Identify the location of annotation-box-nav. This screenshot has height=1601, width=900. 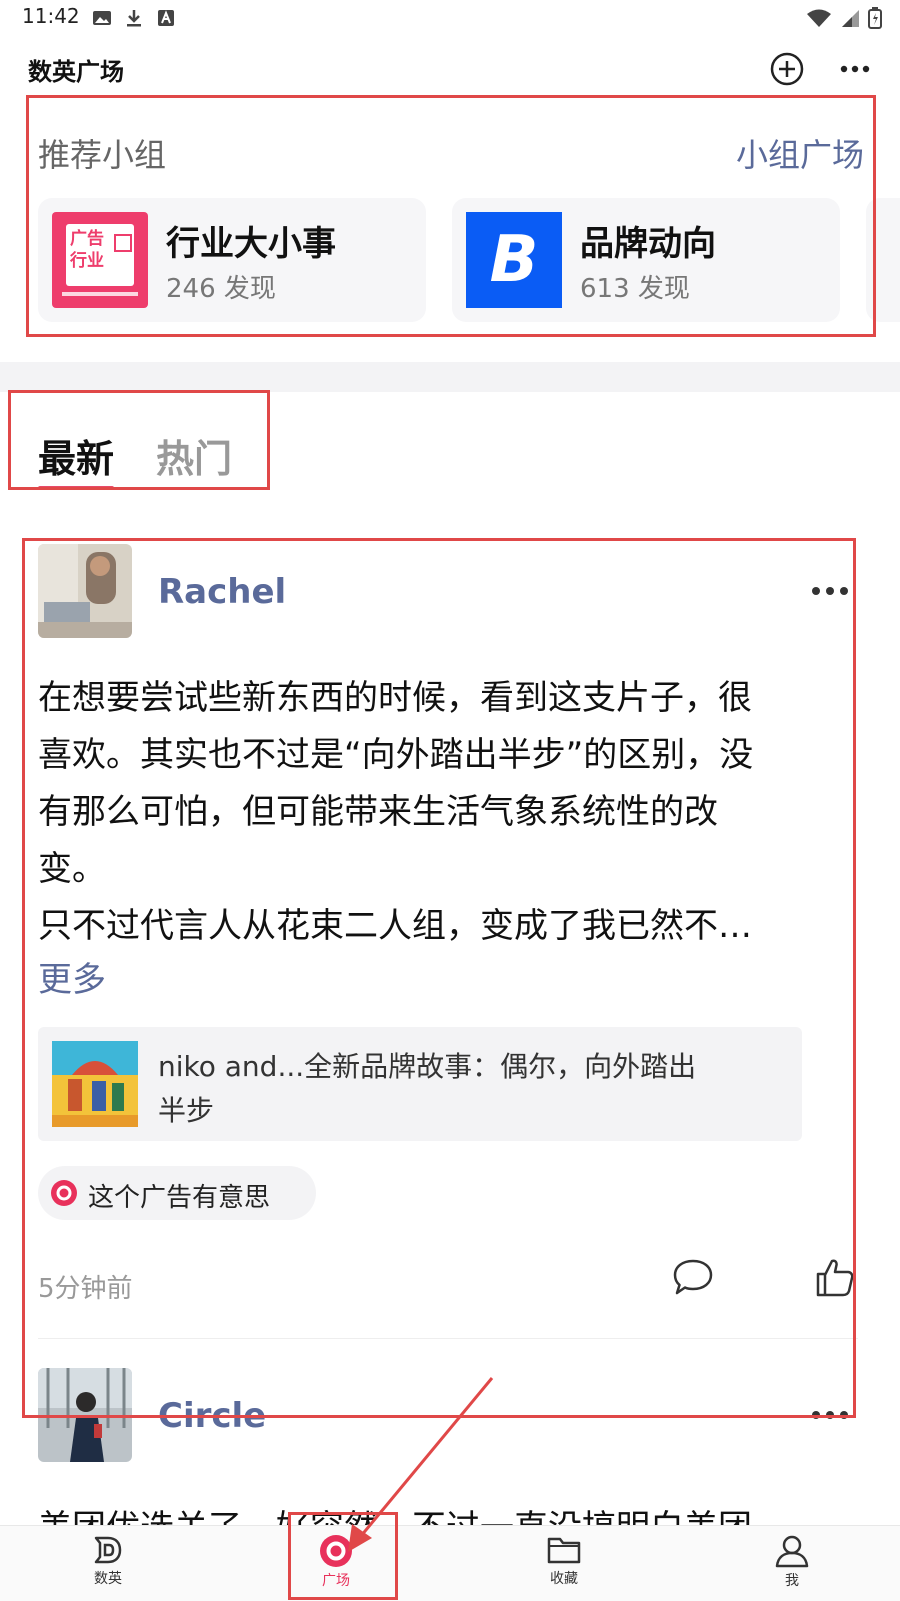
(343, 1556).